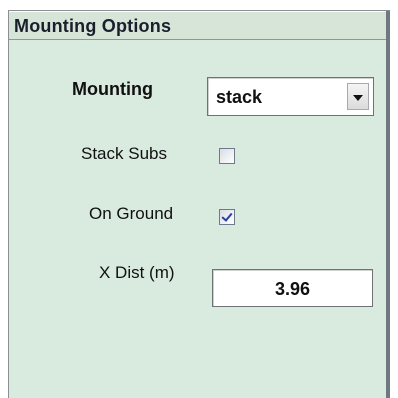  I want to click on stack-subs-label: Stack Subs, so click(124, 153).